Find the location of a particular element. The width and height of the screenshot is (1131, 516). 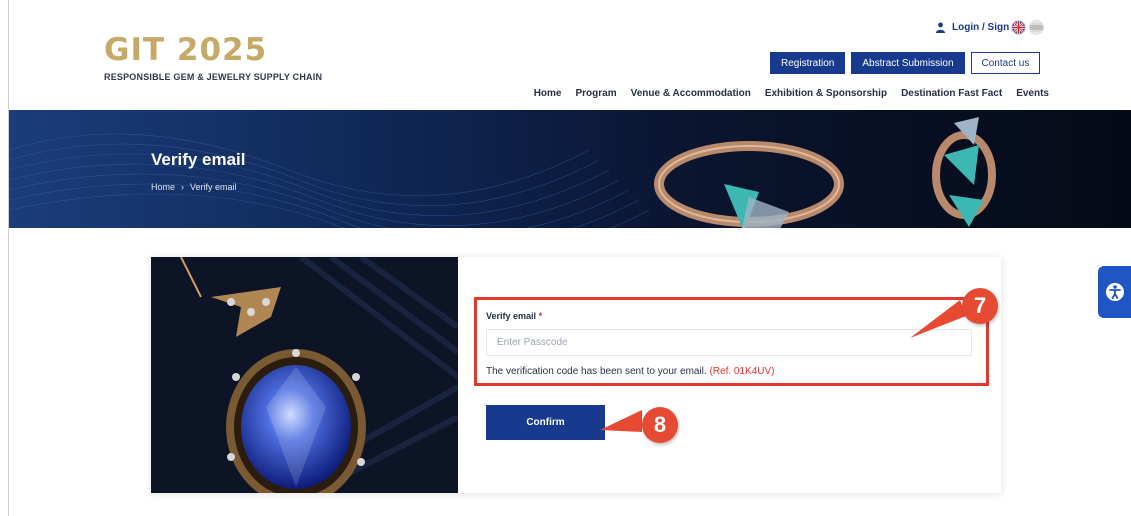

thai-flag-icon is located at coordinates (1036, 27).